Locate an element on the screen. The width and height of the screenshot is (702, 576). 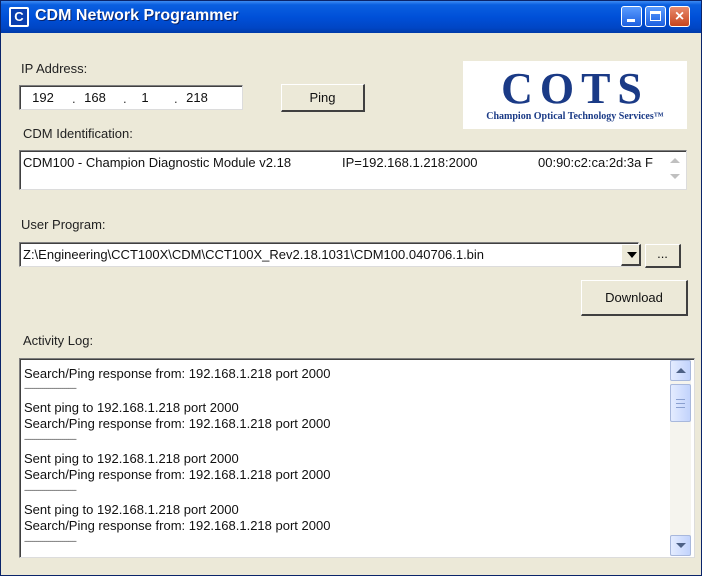
ip-octet-4: 218 is located at coordinates (197, 97).